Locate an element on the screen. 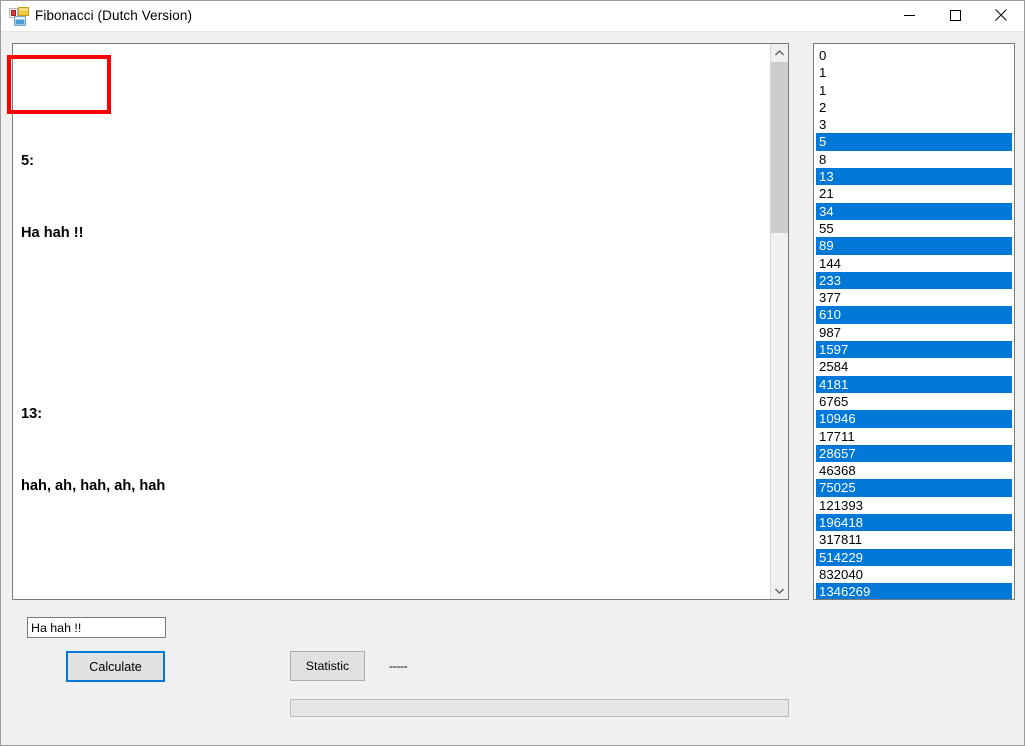  minimize-button is located at coordinates (909, 16).